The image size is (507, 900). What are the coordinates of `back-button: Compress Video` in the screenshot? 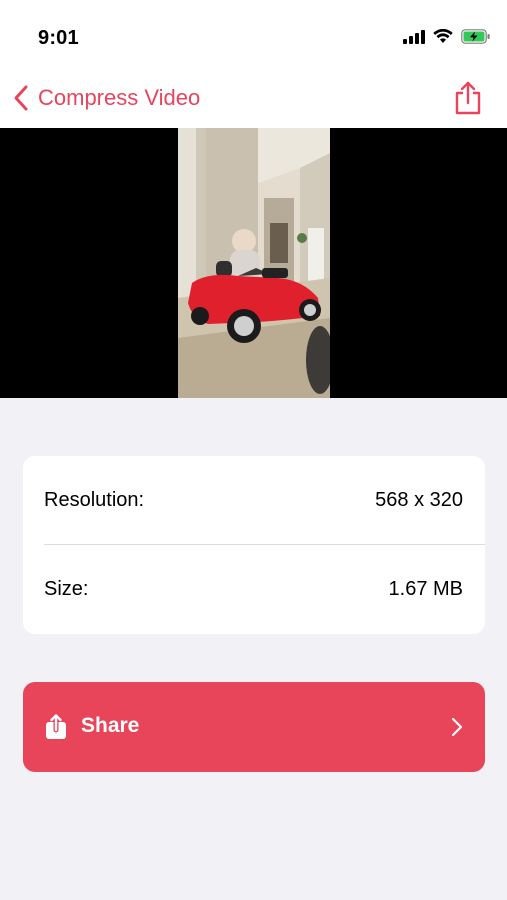 It's located at (106, 98).